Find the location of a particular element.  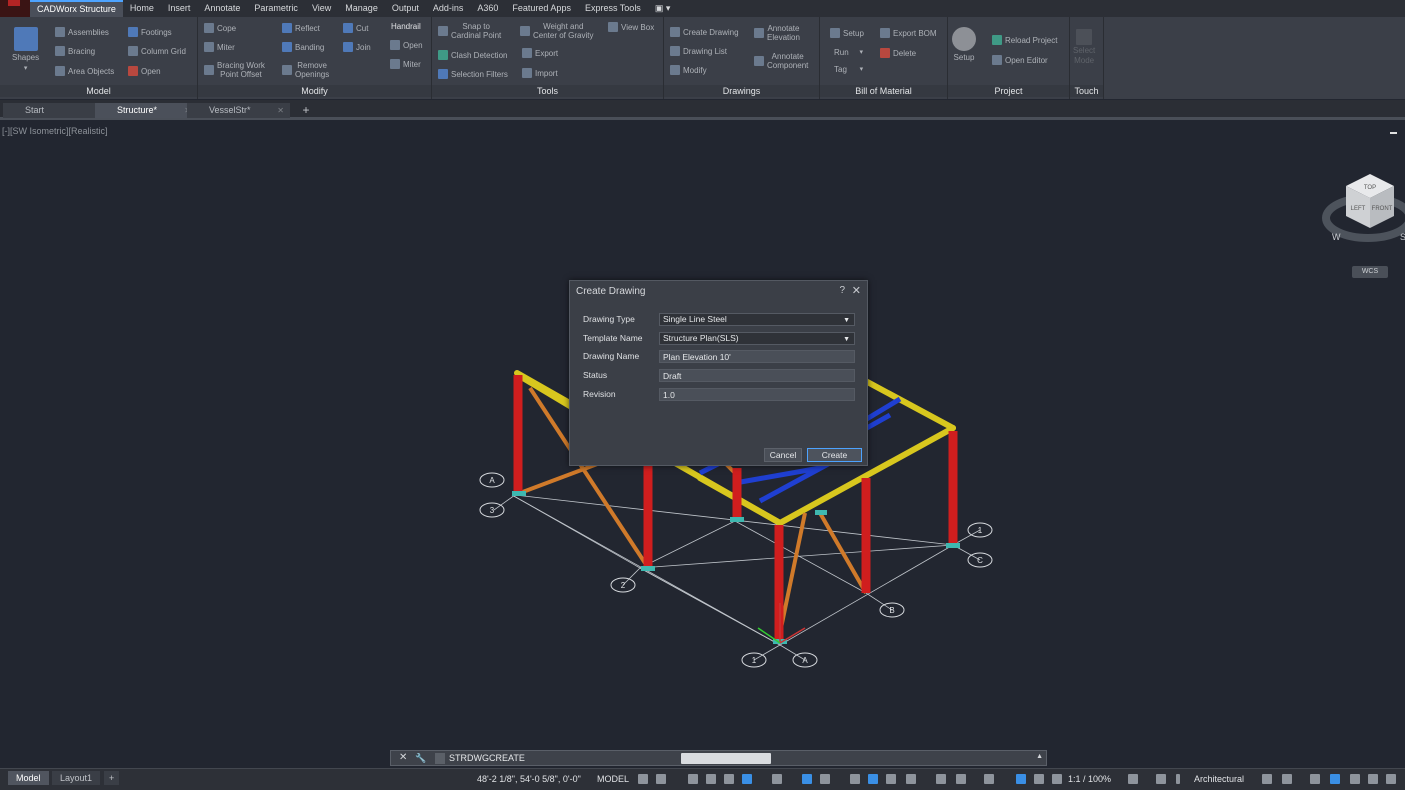

fullscreen-icon is located at coordinates (1391, 779).